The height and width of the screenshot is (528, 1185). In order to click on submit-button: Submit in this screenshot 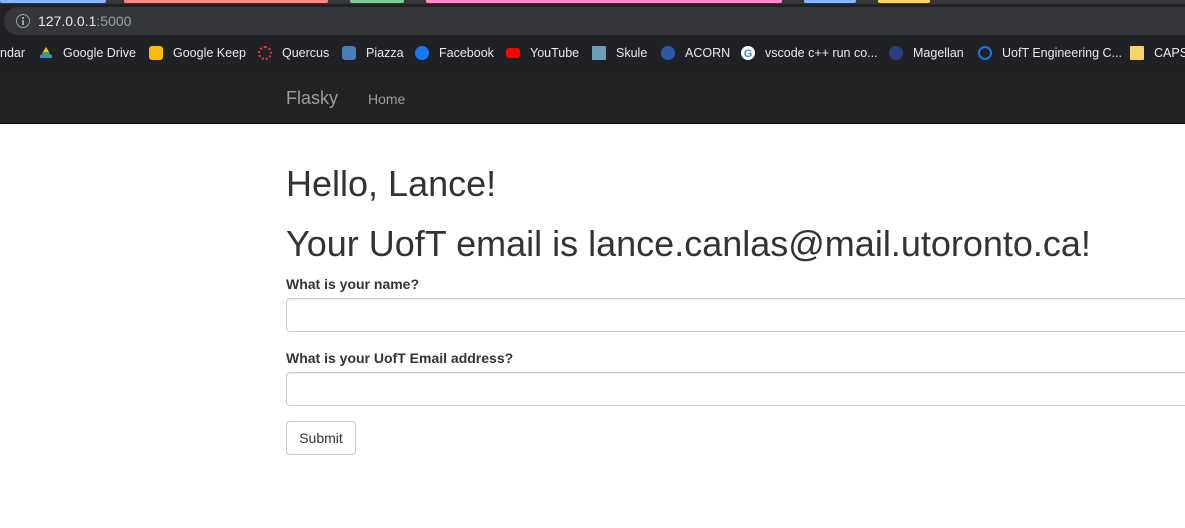, I will do `click(321, 438)`.